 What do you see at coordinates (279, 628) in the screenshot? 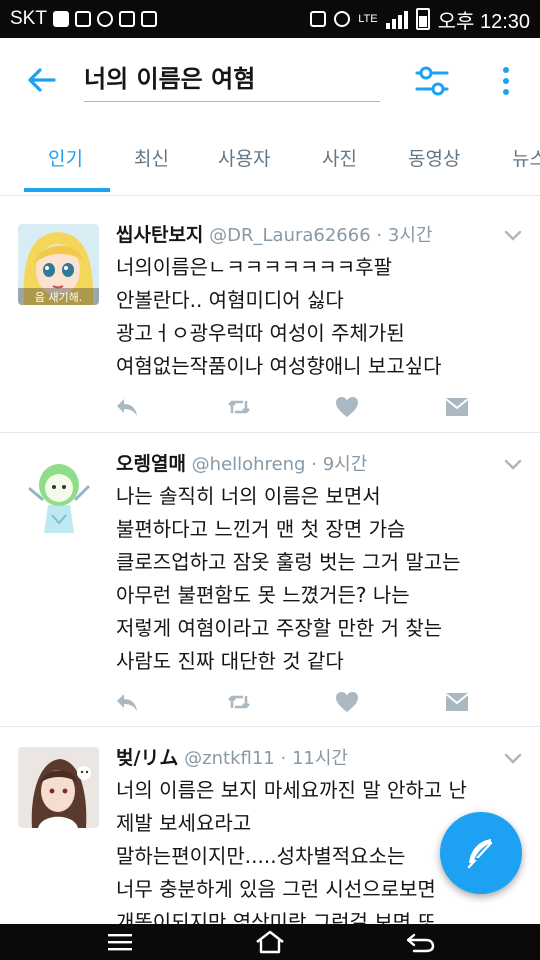
I see `tweet-text-line: 저렇게 여혐이라고 주장할 만한 거 찾는` at bounding box center [279, 628].